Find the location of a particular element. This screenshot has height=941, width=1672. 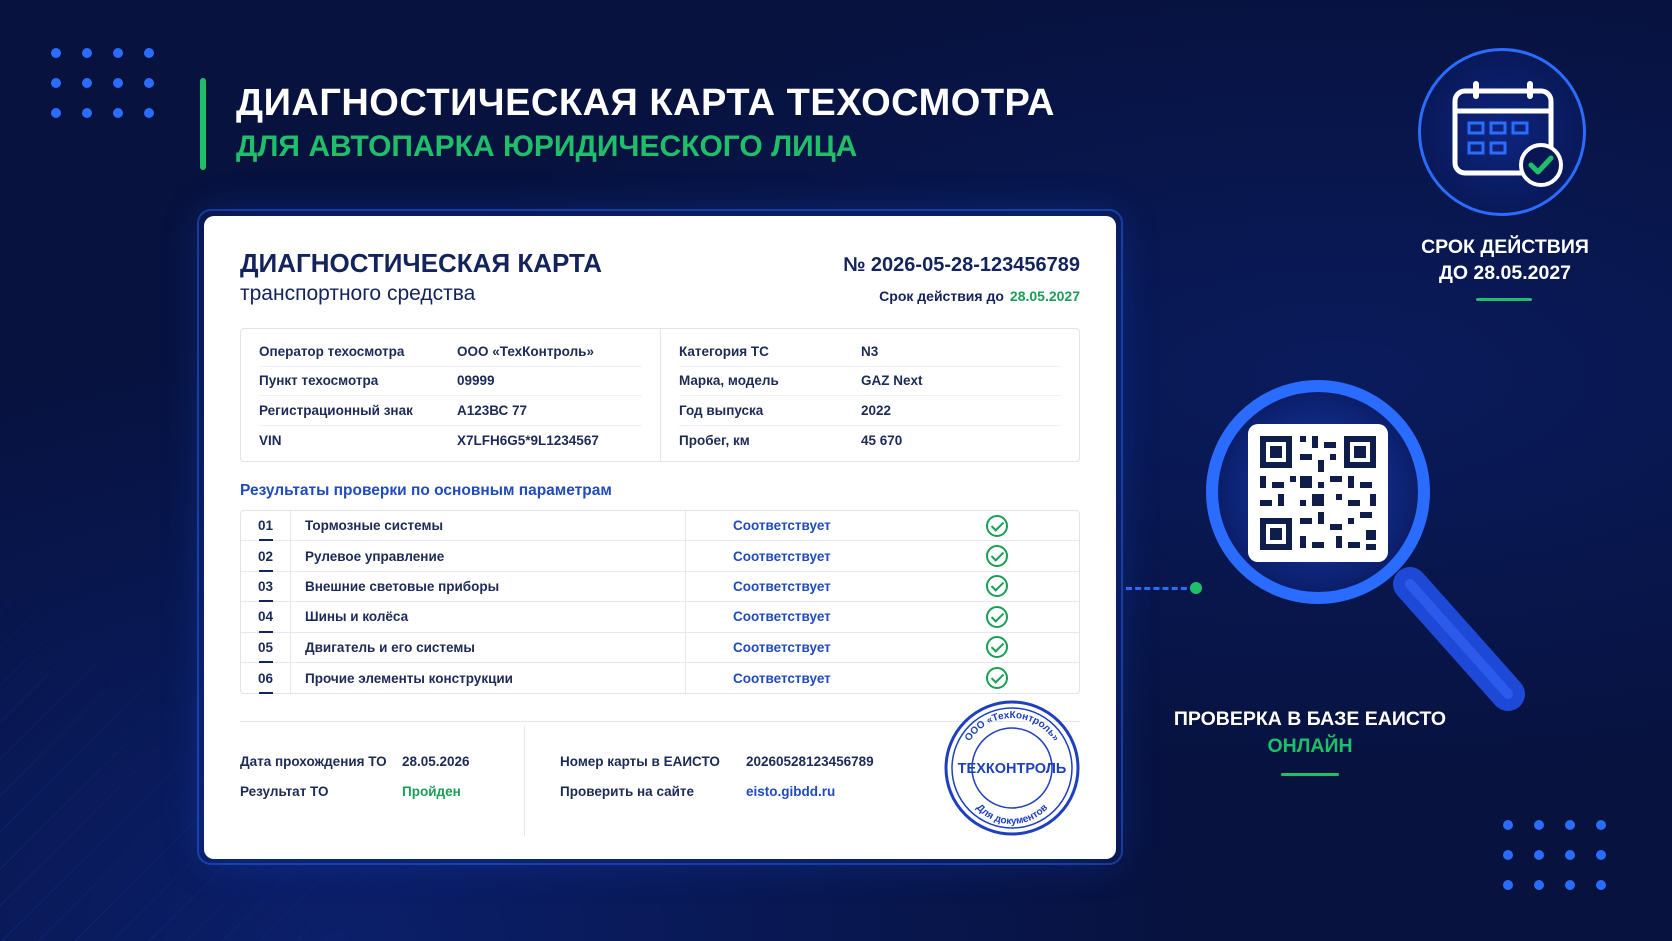

validity-underline is located at coordinates (1504, 299).